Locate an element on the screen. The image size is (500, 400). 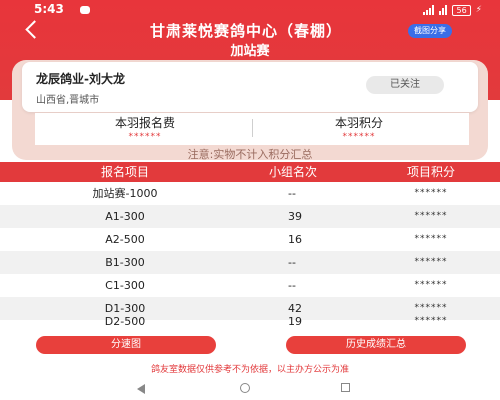
score-note: 注意:实物不计入积分汇总 is located at coordinates (250, 154).